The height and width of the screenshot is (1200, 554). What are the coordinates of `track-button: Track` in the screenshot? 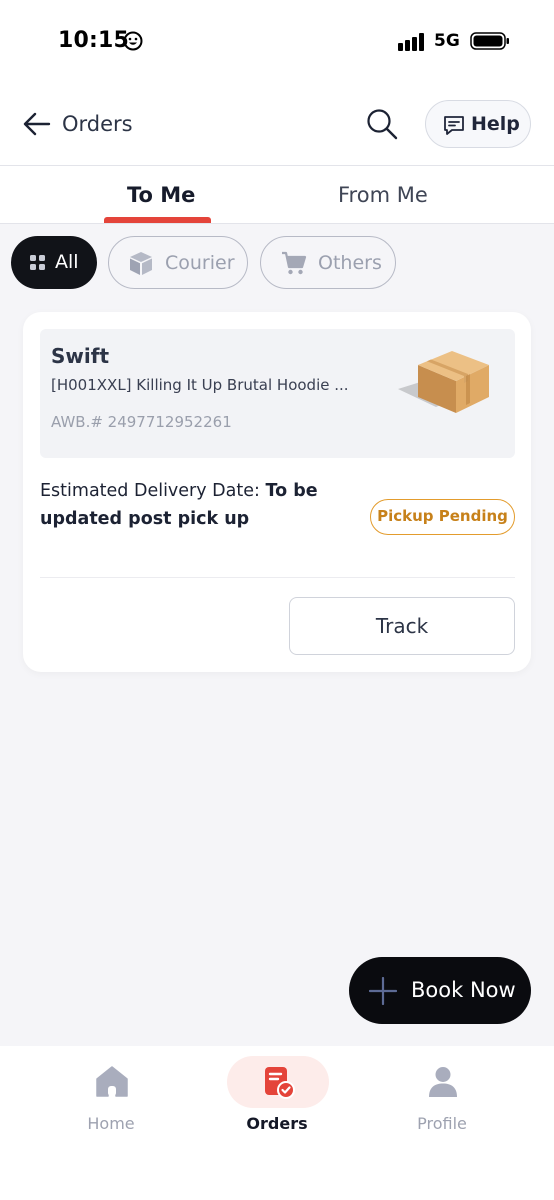 It's located at (402, 626).